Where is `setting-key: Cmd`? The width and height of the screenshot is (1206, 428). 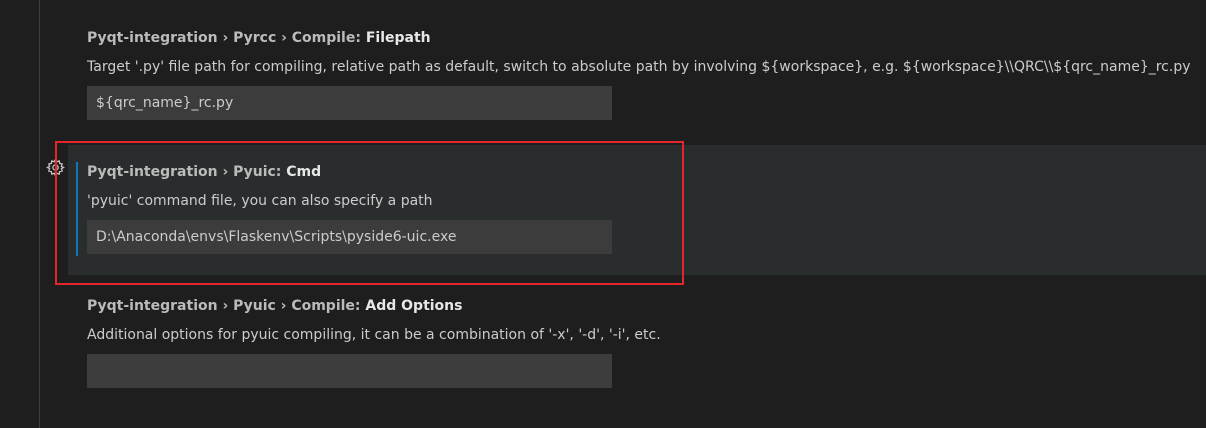
setting-key: Cmd is located at coordinates (304, 172).